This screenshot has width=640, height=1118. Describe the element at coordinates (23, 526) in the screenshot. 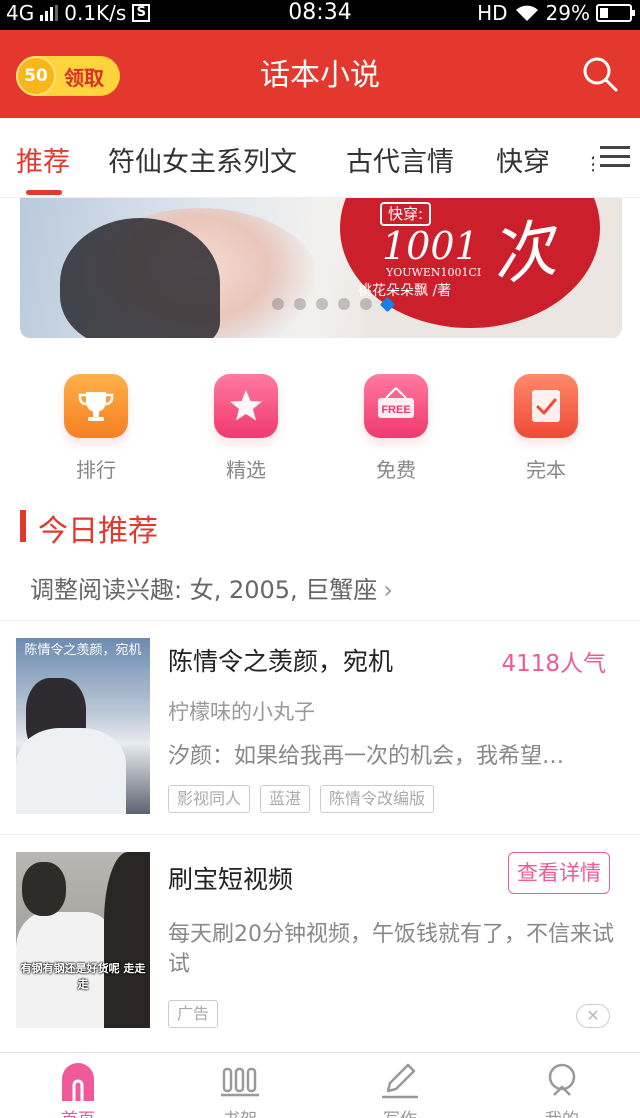

I see `section-accent` at that location.